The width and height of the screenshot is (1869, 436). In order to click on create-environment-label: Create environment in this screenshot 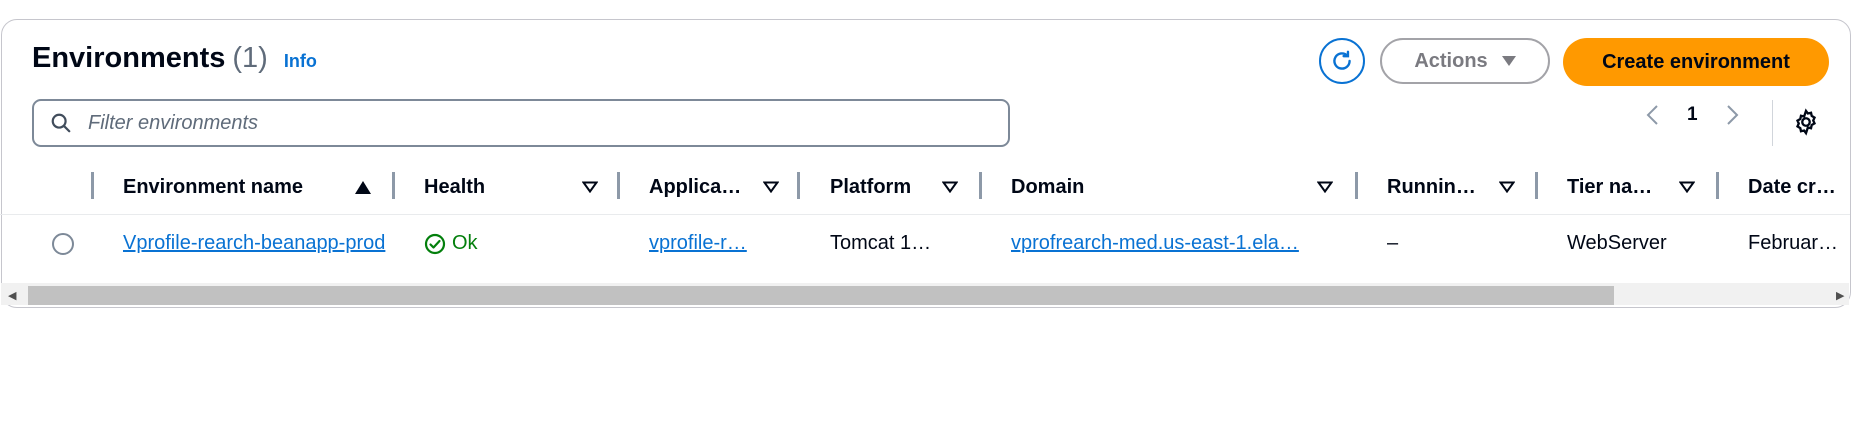, I will do `click(1696, 61)`.